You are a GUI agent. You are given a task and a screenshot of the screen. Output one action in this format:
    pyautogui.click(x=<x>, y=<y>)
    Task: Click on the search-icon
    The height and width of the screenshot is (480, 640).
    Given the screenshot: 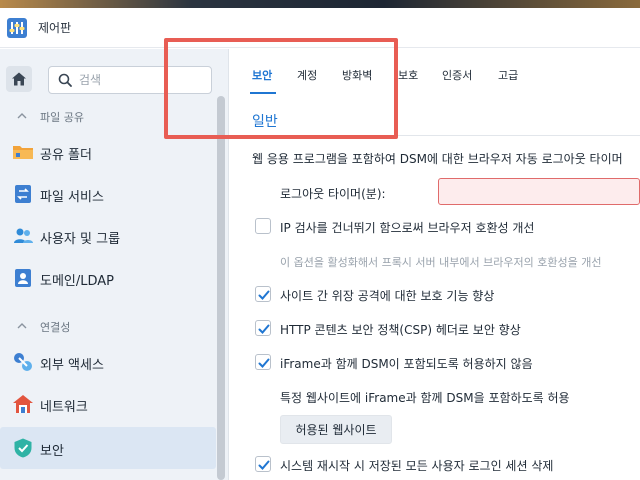 What is the action you would take?
    pyautogui.click(x=65, y=80)
    